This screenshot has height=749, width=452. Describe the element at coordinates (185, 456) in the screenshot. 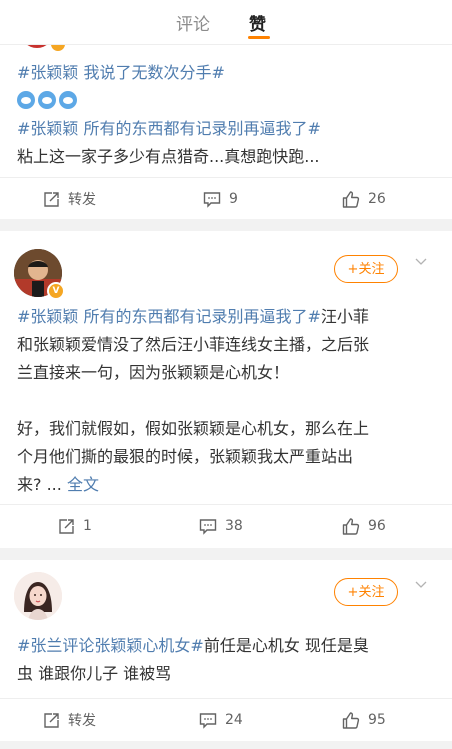

I see `post-text: 个月他们撕的最狠的时候，张颖颖我太严重站出` at that location.